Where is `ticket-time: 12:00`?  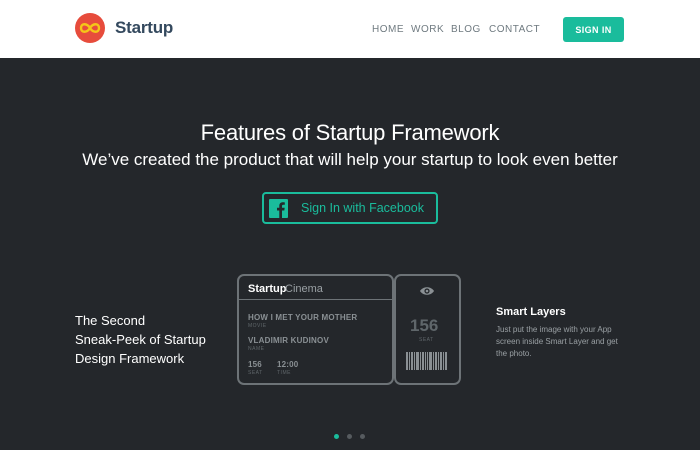
ticket-time: 12:00 is located at coordinates (288, 364).